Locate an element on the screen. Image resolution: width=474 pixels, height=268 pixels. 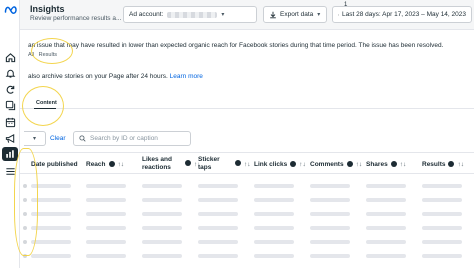
col-sticker-taps: Sticker taps is located at coordinates (209, 164).